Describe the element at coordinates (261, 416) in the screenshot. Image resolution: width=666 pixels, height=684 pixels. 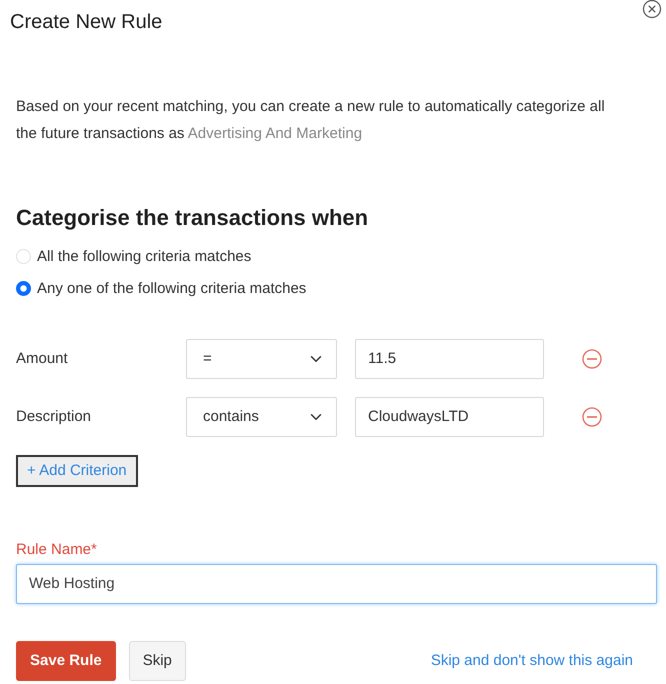
I see `operator-dropdown: contains` at that location.